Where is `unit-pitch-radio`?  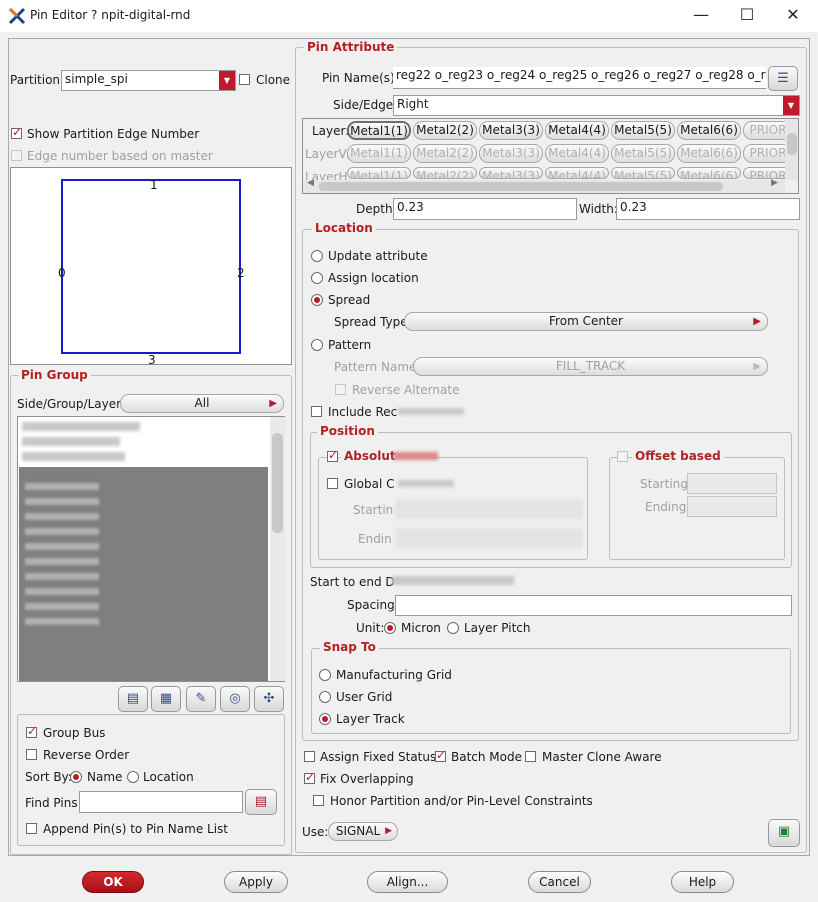 unit-pitch-radio is located at coordinates (453, 628).